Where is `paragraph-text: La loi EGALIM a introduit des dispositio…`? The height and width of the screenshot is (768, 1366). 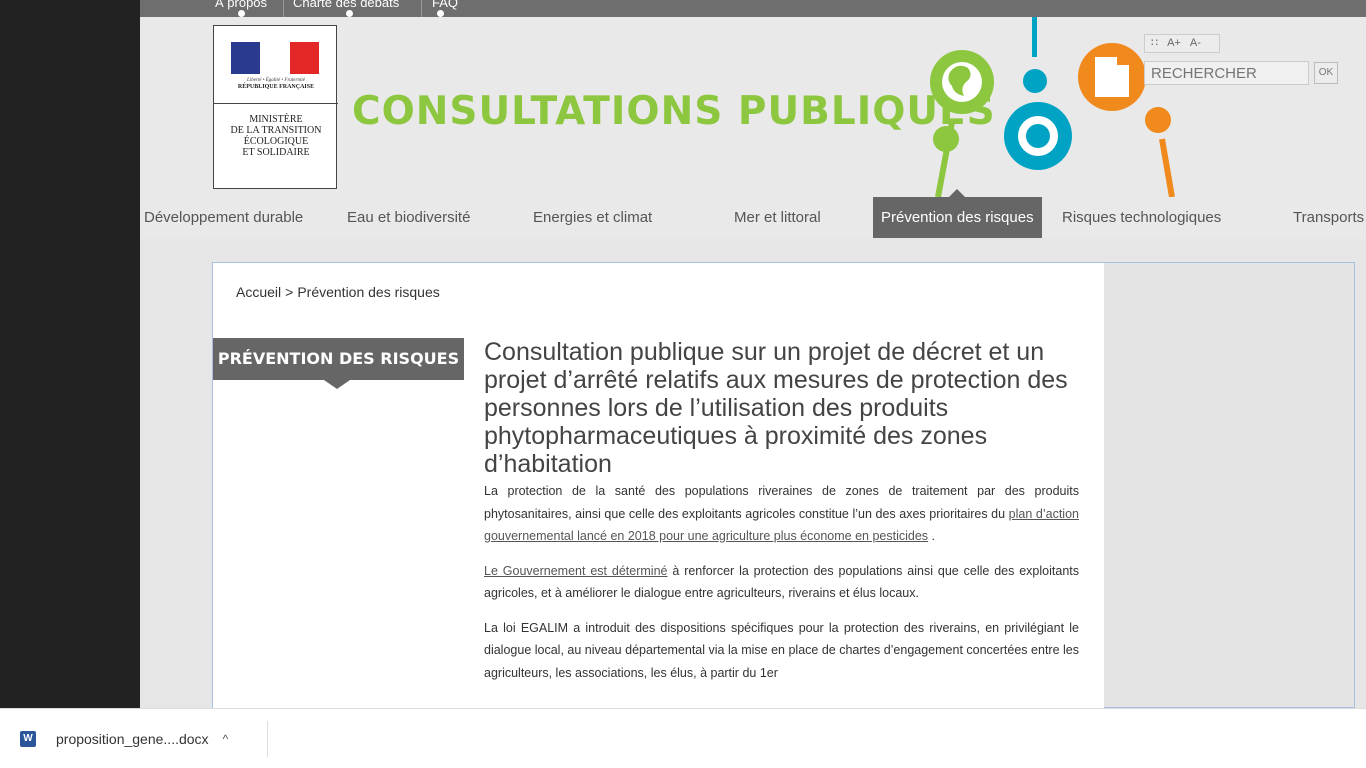
paragraph-text: La loi EGALIM a introduit des dispositio… is located at coordinates (781, 650).